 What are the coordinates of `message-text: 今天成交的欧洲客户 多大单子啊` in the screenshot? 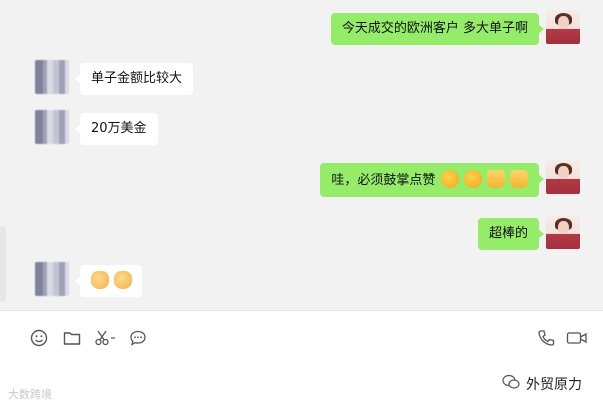 It's located at (434, 28).